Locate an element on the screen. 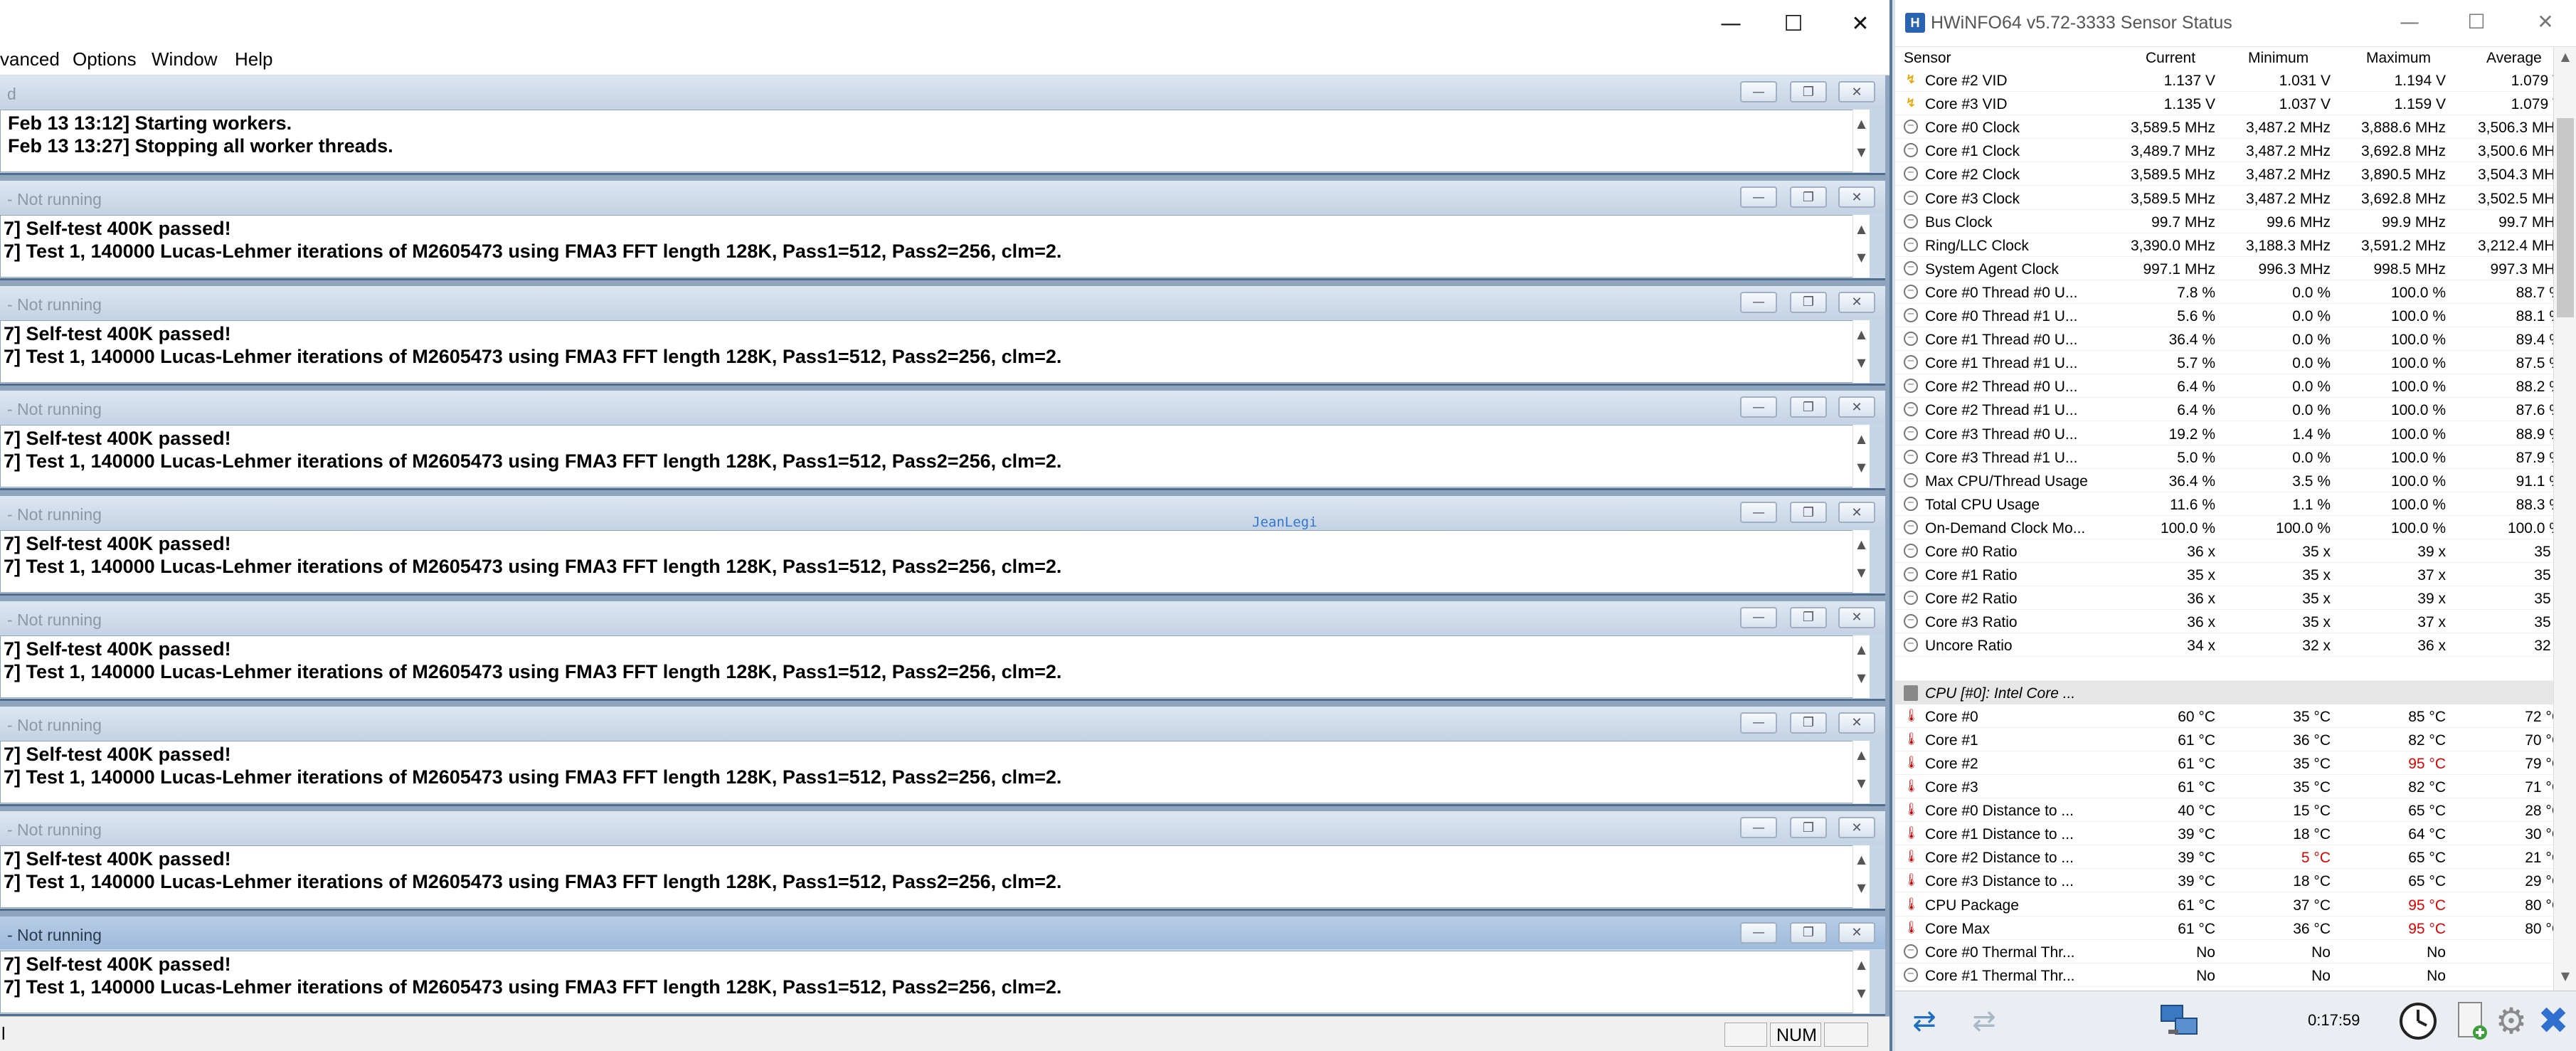 The height and width of the screenshot is (1051, 2576). sensor-row: 🌡 Core #1 61 °C 36 °C 82 °C 70 °C is located at coordinates (2224, 739).